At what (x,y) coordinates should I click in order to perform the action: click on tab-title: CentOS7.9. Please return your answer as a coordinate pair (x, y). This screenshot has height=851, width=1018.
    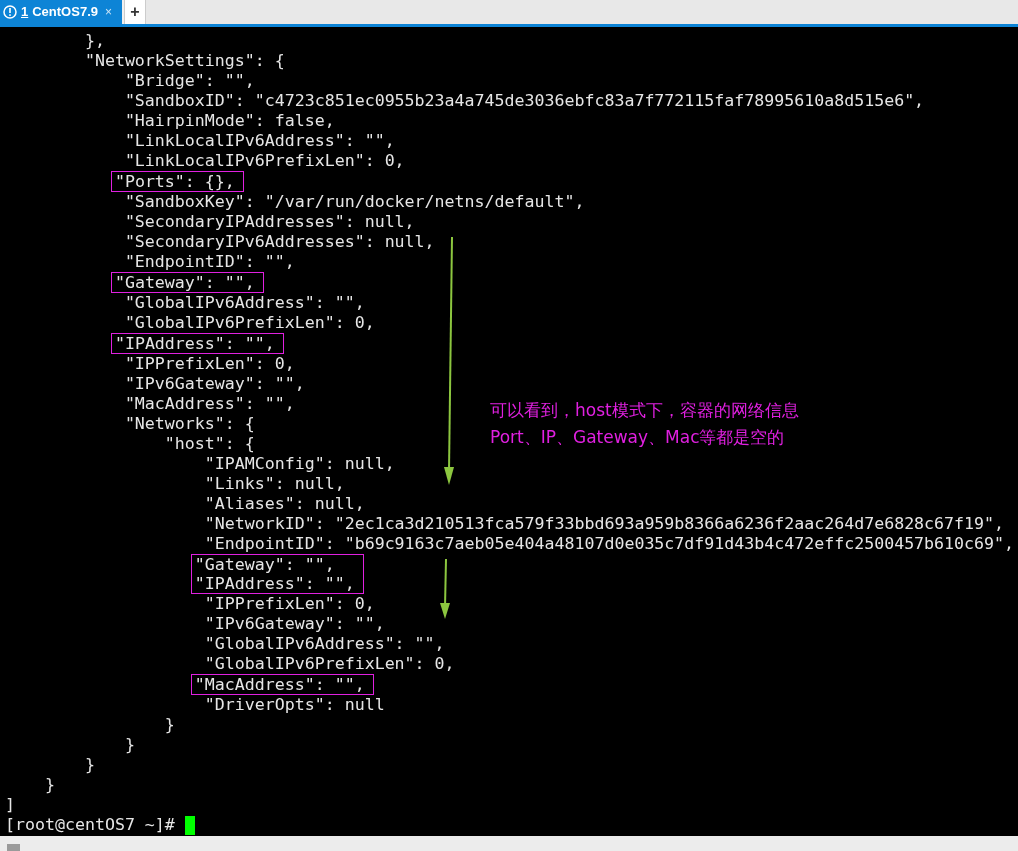
    Looking at the image, I should click on (65, 12).